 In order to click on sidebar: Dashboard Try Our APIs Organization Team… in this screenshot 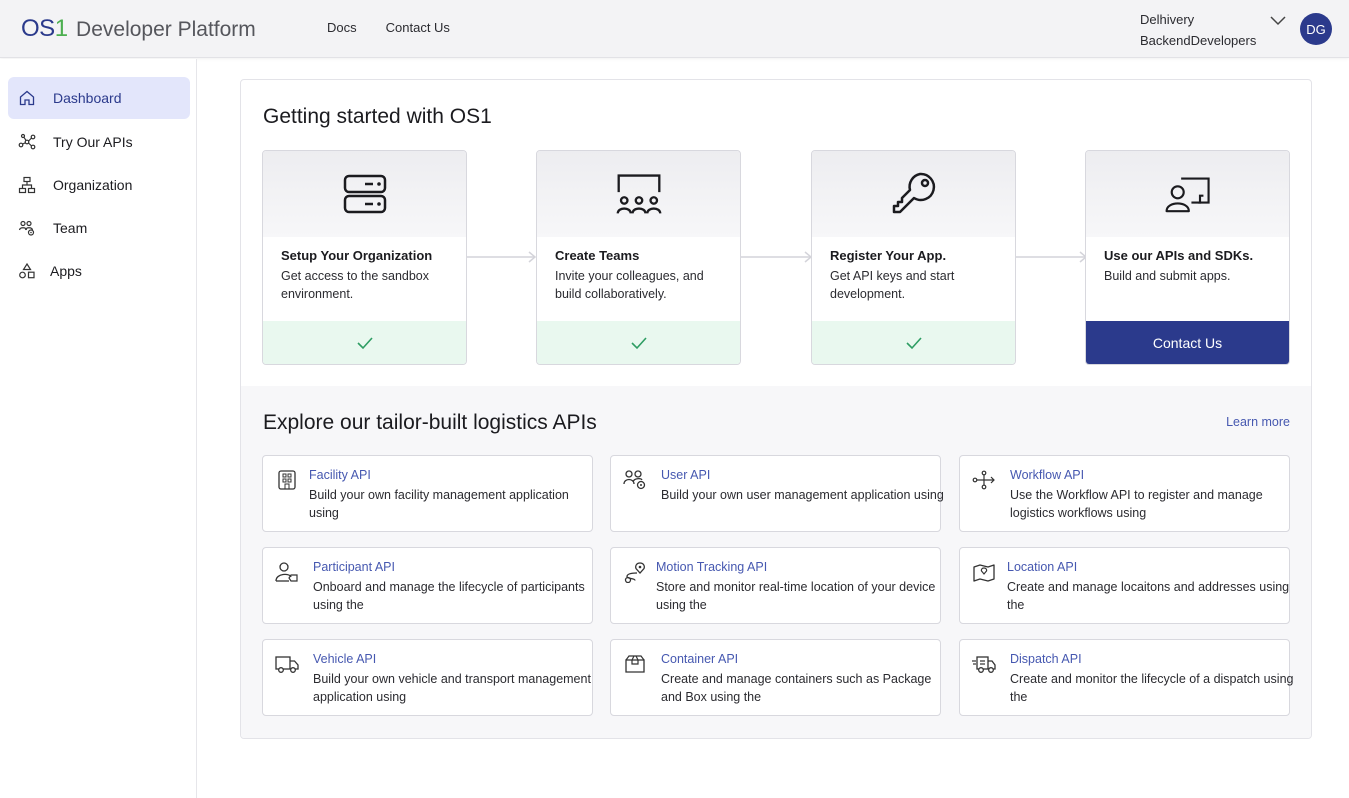, I will do `click(98, 428)`.